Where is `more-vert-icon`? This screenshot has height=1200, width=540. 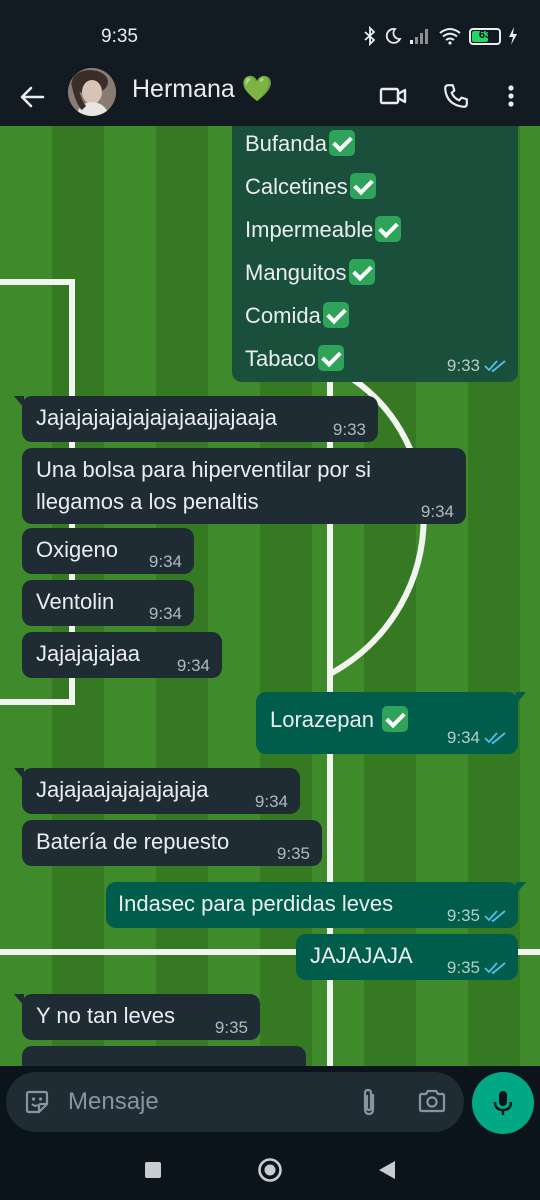 more-vert-icon is located at coordinates (511, 96).